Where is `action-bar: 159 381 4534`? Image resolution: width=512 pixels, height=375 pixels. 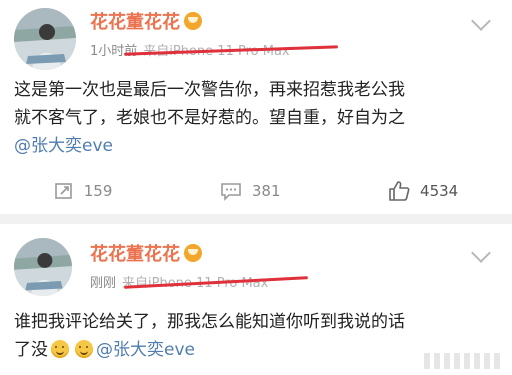
action-bar: 159 381 4534 is located at coordinates (256, 191).